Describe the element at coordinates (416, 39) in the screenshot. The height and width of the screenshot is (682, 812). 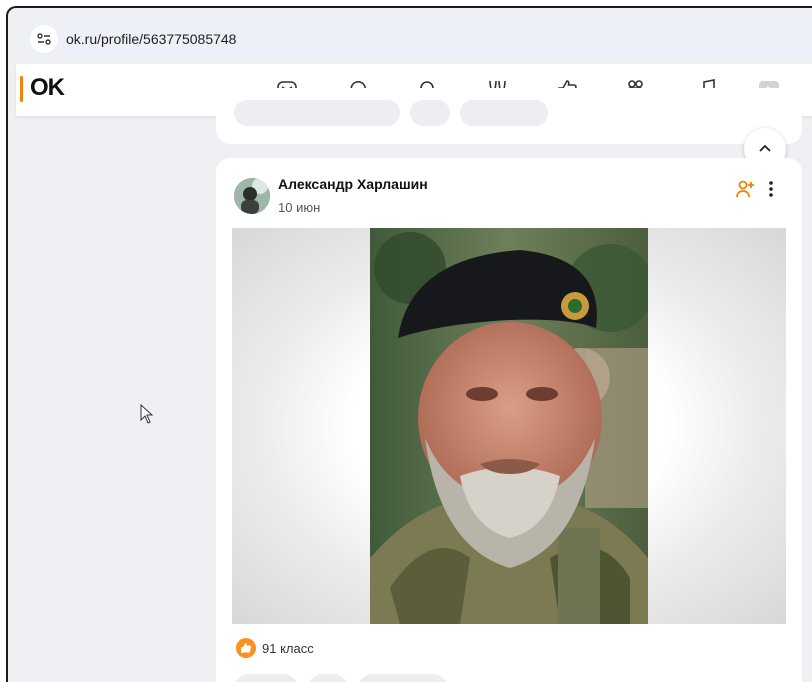
I see `address-bar: ok.ru/profile/563775085748` at that location.